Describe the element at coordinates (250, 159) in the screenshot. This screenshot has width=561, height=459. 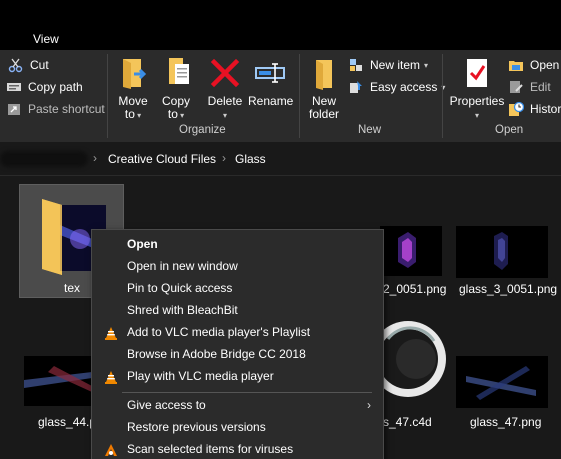
I see `breadcrumb-item: Glass` at that location.